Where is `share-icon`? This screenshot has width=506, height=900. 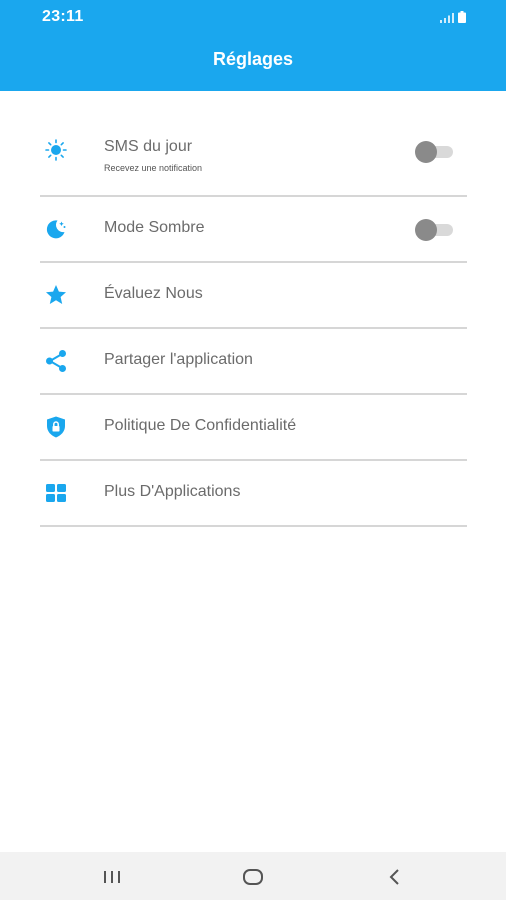 share-icon is located at coordinates (56, 361).